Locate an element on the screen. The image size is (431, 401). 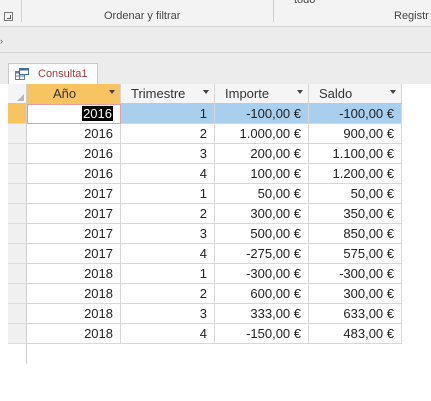
cell-value: 2018 is located at coordinates (98, 293).